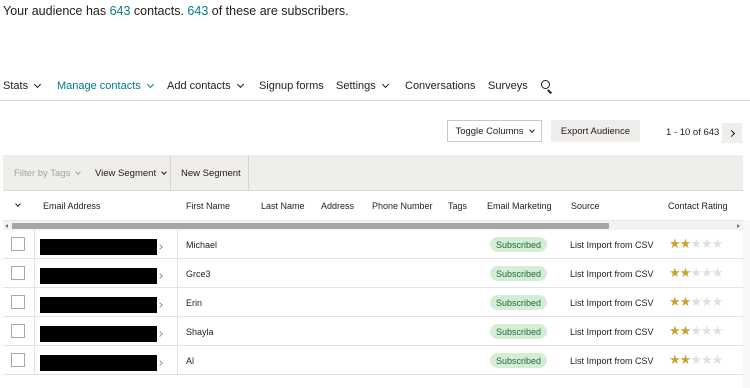 Image resolution: width=750 pixels, height=388 pixels. I want to click on nav-signup-forms: Signup forms, so click(291, 86).